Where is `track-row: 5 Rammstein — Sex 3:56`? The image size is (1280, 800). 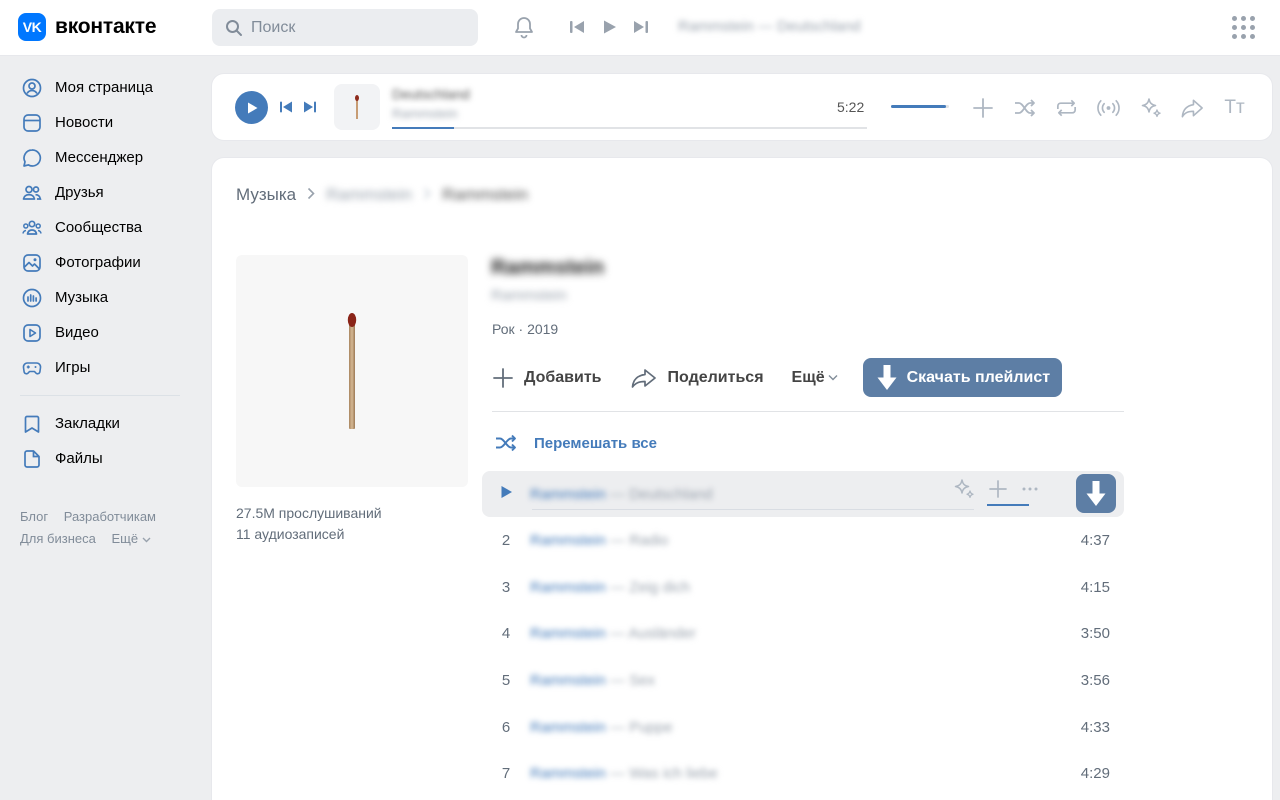 track-row: 5 Rammstein — Sex 3:56 is located at coordinates (803, 680).